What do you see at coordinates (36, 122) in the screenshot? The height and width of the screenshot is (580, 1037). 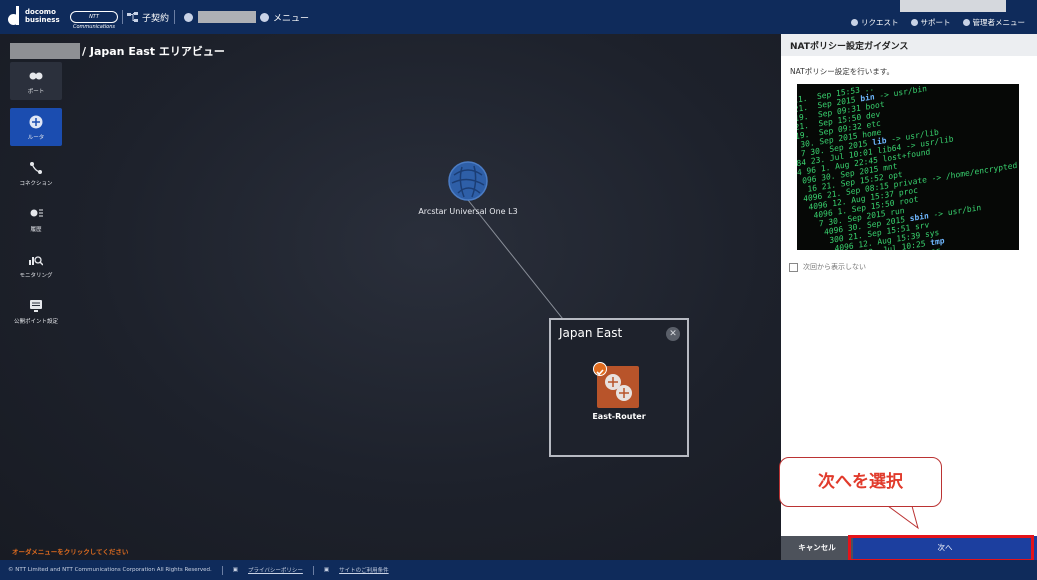 I see `router-icon` at bounding box center [36, 122].